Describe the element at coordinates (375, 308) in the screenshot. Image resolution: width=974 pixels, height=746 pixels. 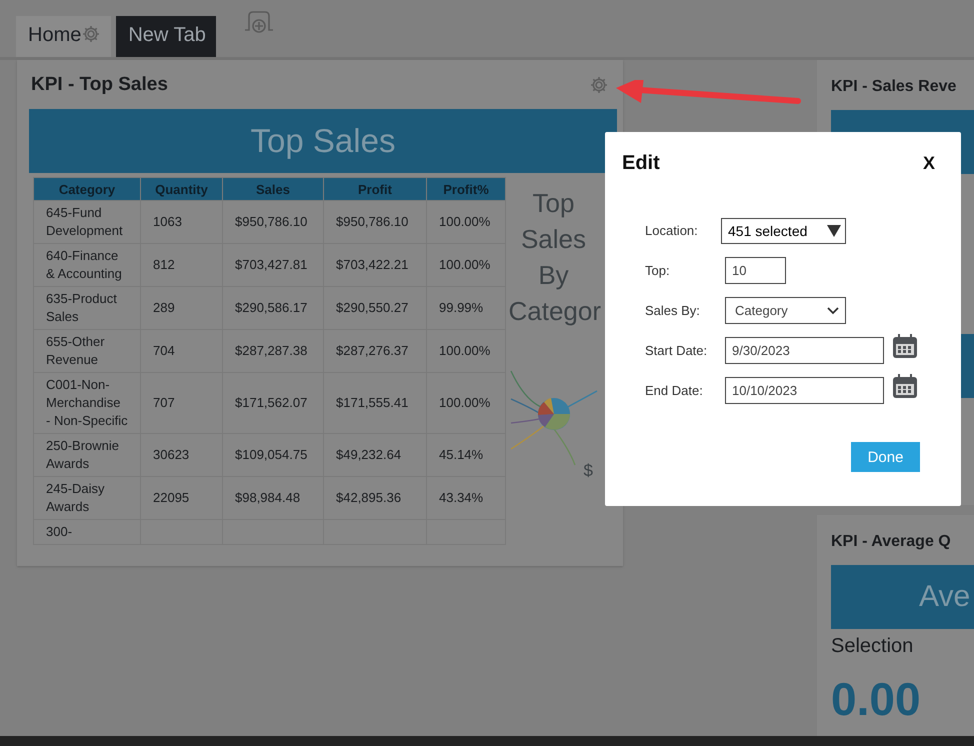
I see `table-cell: $290,550.27` at that location.